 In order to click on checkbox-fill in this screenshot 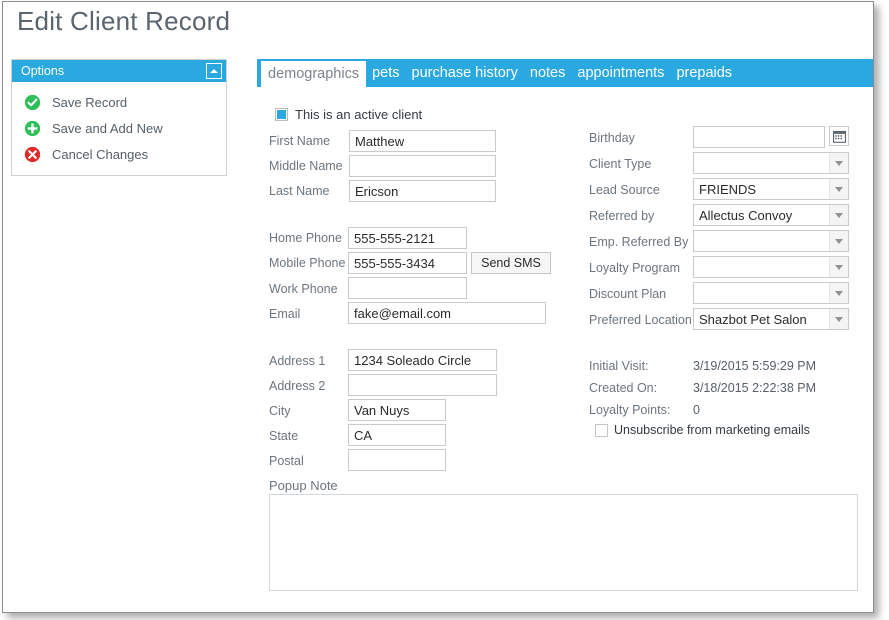, I will do `click(281, 114)`.